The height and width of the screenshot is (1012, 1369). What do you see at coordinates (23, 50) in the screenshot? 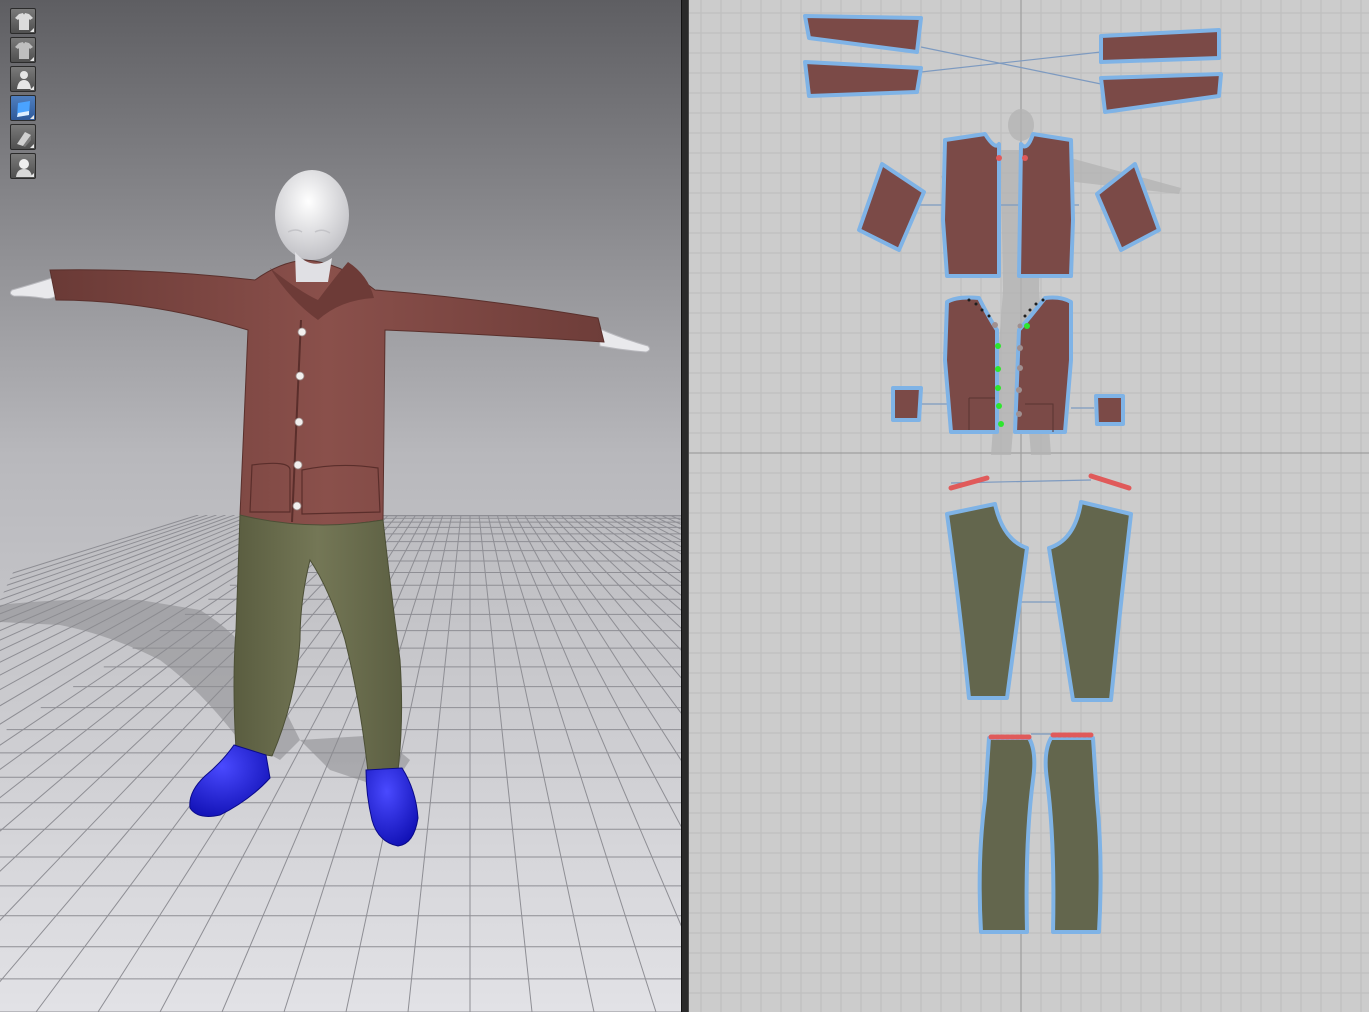
I see `garment-display-button` at bounding box center [23, 50].